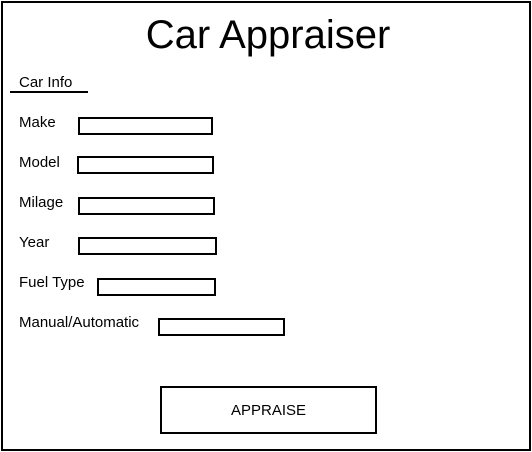 The width and height of the screenshot is (532, 452). What do you see at coordinates (145, 126) in the screenshot?
I see `make-field` at bounding box center [145, 126].